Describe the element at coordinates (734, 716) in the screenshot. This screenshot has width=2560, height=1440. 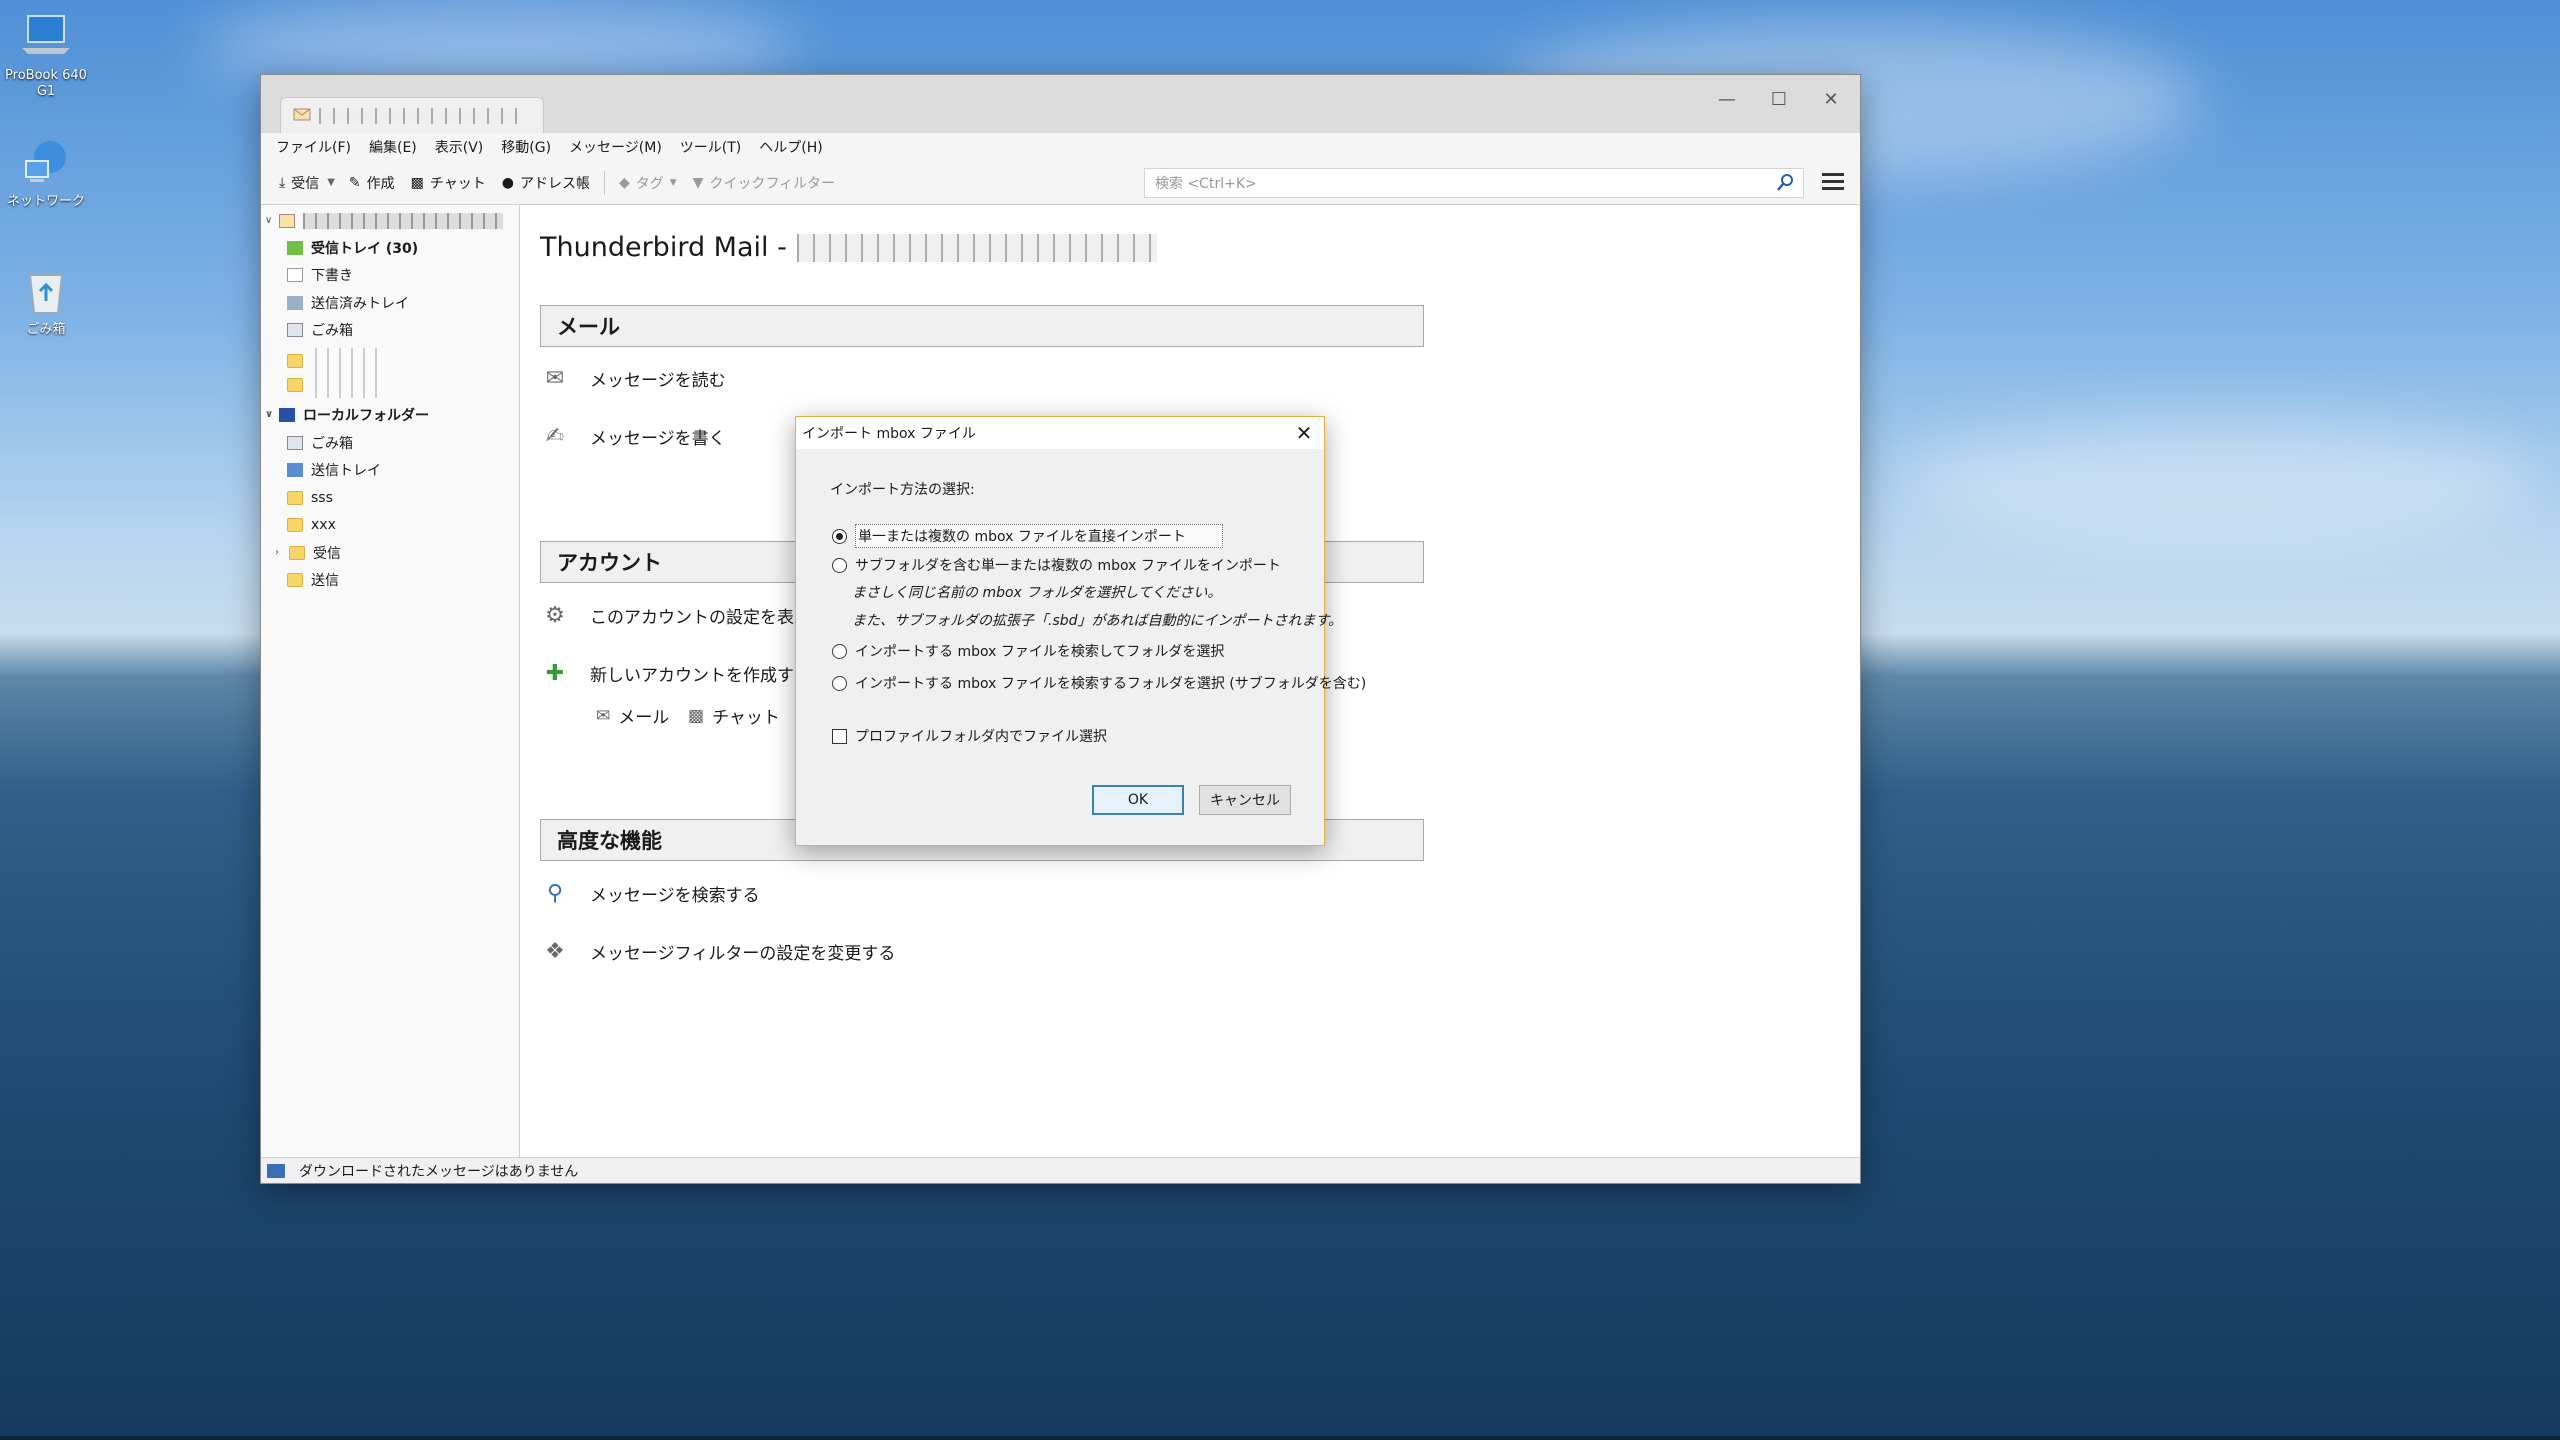
I see `new-chat-account-link: ▩ チャット` at that location.